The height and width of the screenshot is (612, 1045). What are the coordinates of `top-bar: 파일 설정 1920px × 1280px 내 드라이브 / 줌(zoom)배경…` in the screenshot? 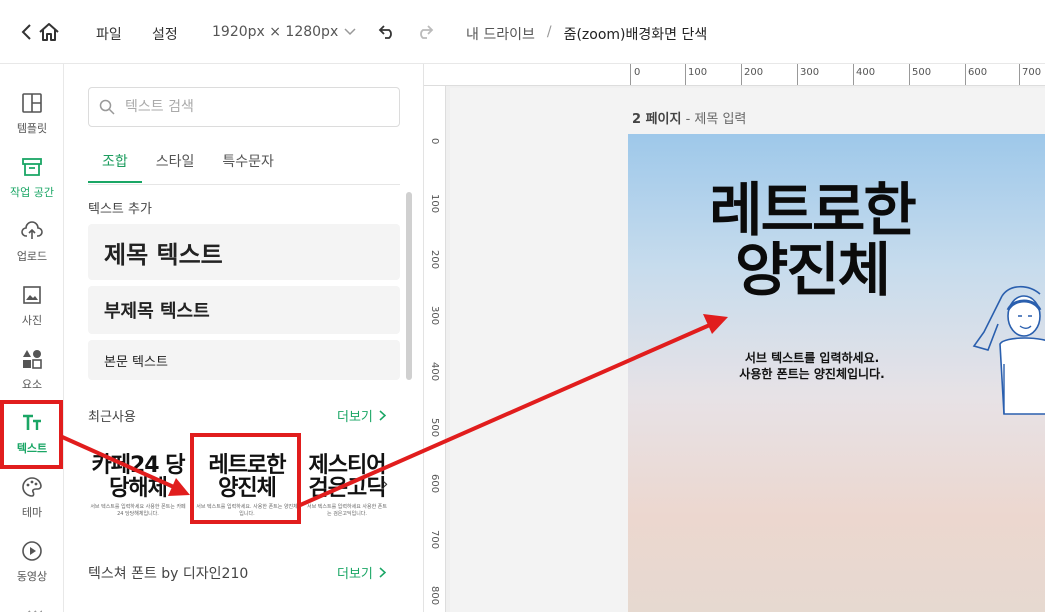 It's located at (522, 32).